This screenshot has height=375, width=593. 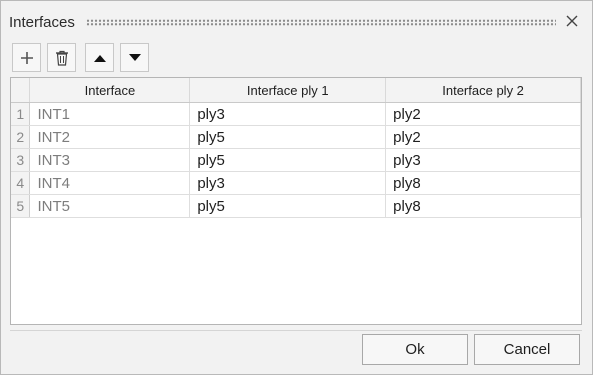 What do you see at coordinates (483, 160) in the screenshot?
I see `ply2-cell: ply3` at bounding box center [483, 160].